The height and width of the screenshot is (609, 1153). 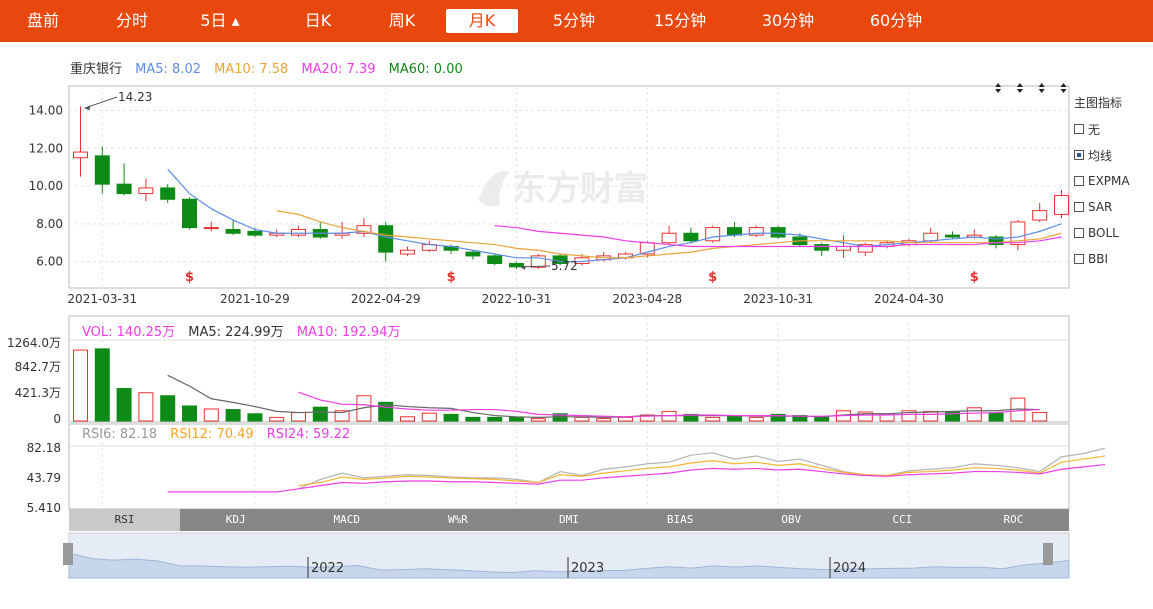 What do you see at coordinates (1113, 181) in the screenshot?
I see `indicator-option-3: EXPMA` at bounding box center [1113, 181].